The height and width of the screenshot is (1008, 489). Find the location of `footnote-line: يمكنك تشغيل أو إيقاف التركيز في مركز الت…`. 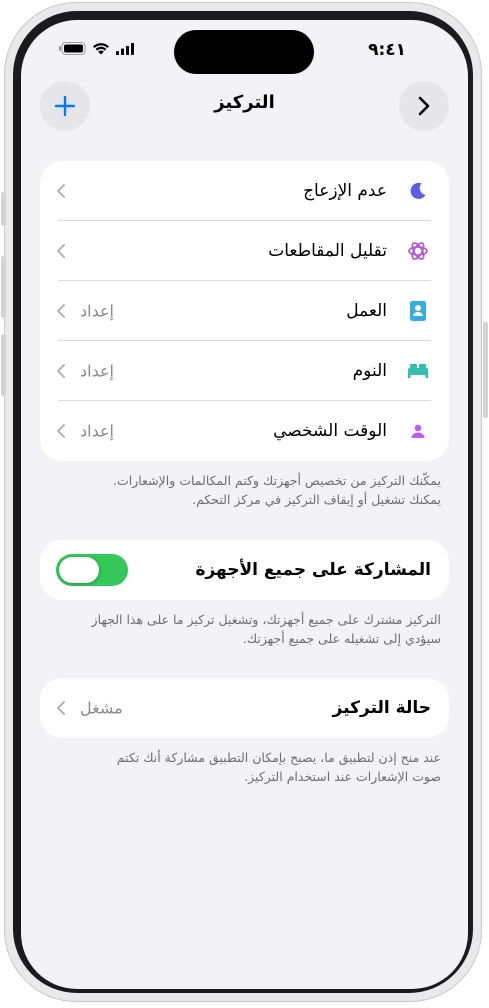

footnote-line: يمكنك تشغيل أو إيقاف التركيز في مركز الت… is located at coordinates (316, 499).